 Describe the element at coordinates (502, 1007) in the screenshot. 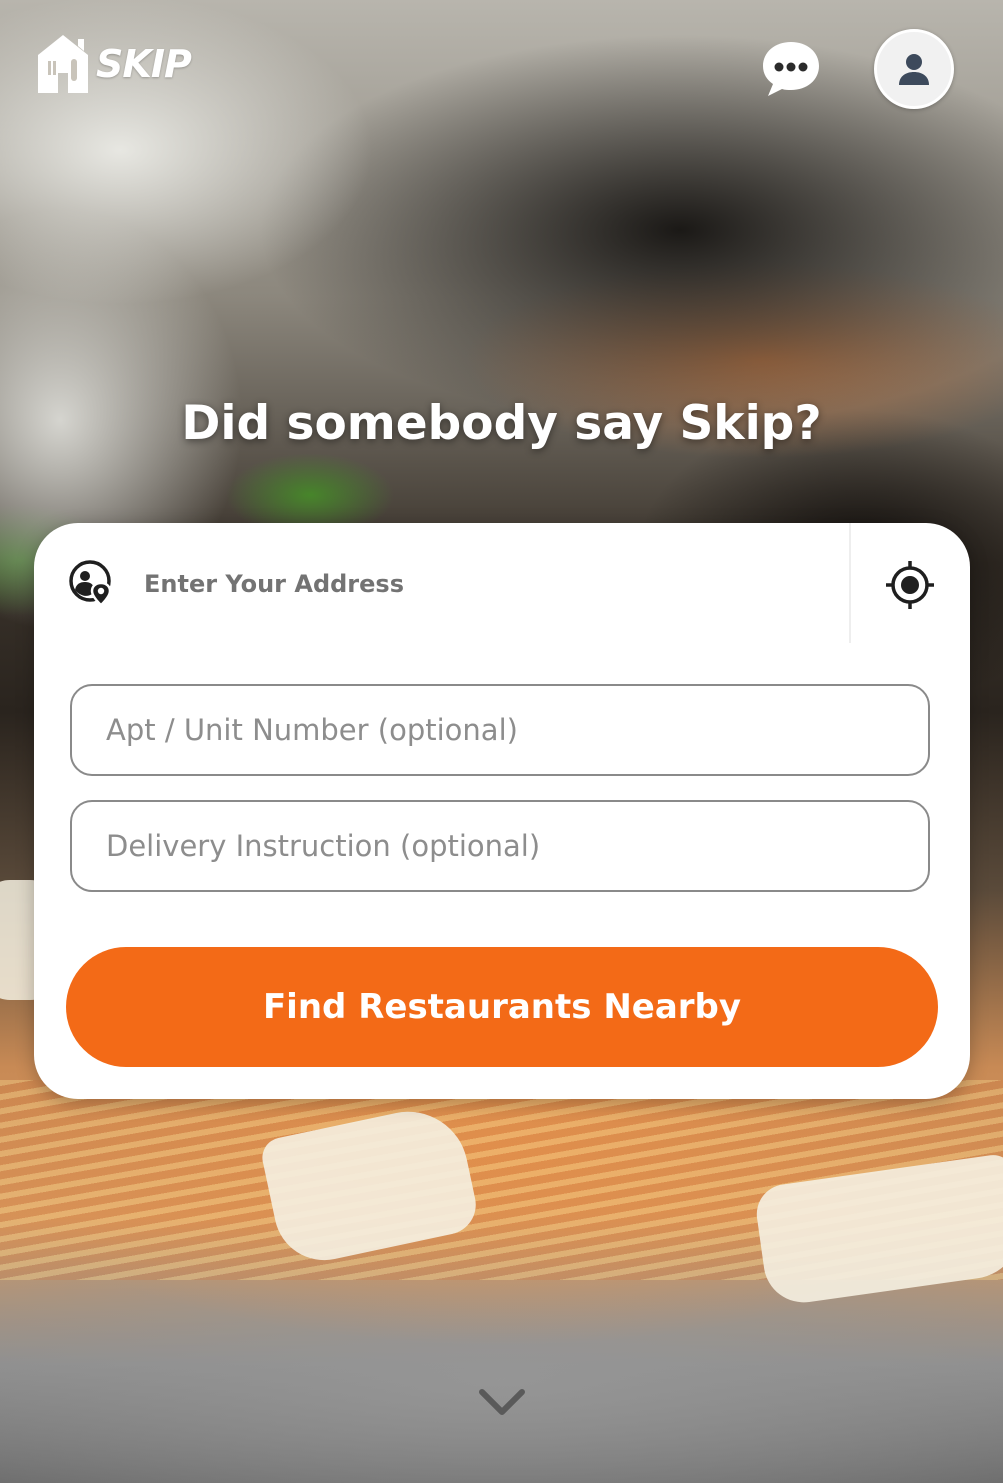

I see `find-restaurants-button: Find Restaurants Nearby` at that location.